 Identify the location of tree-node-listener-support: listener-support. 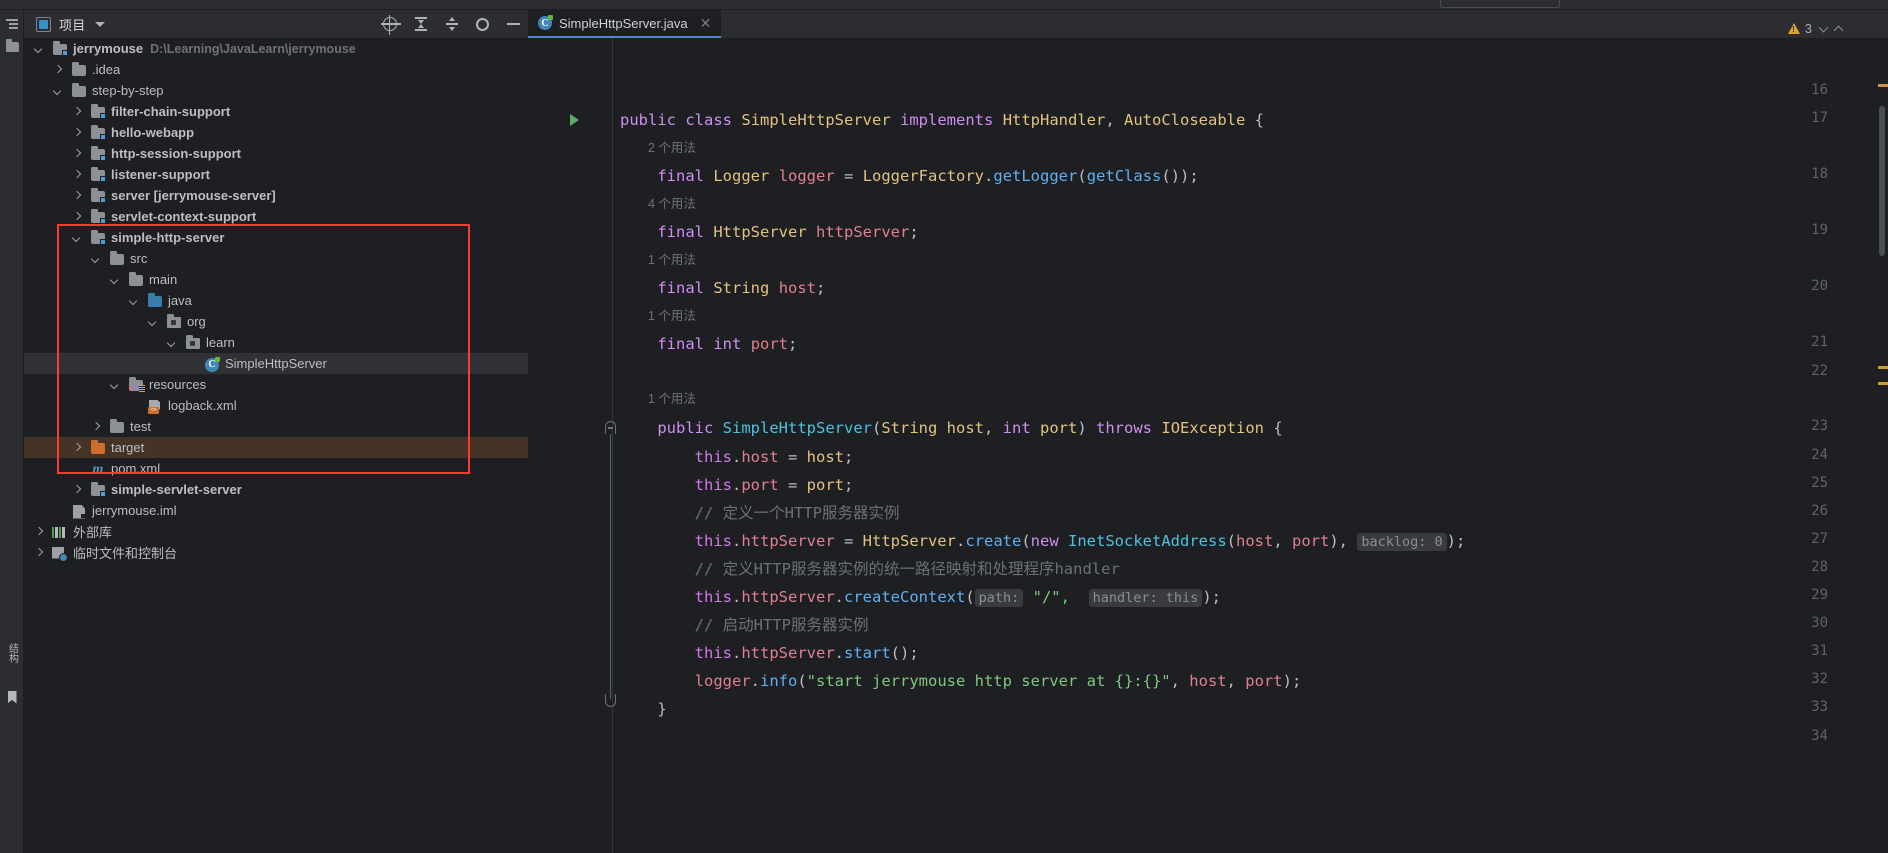
(276, 174).